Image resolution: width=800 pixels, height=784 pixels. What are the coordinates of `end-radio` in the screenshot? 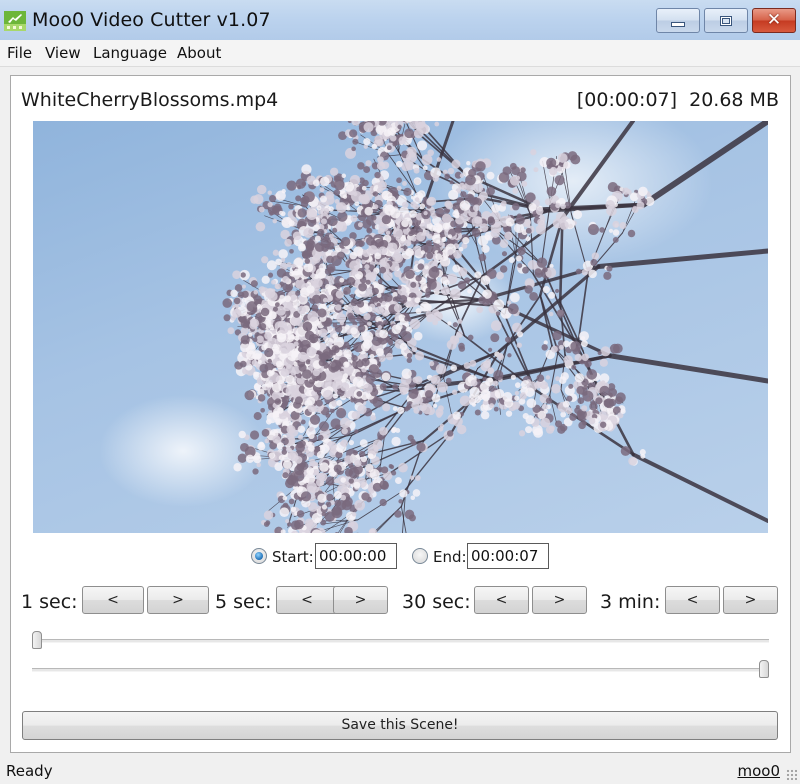 It's located at (420, 556).